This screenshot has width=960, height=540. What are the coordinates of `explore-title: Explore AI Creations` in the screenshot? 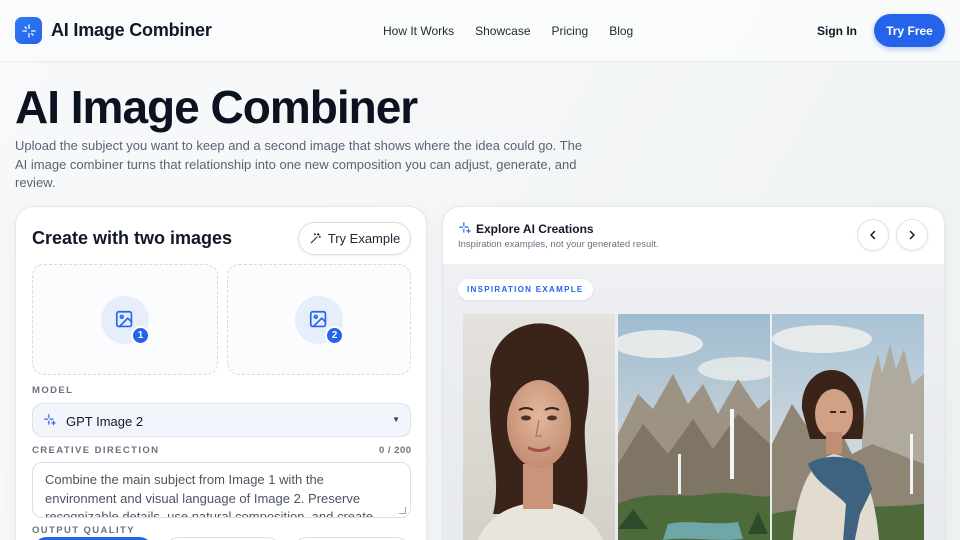 It's located at (535, 229).